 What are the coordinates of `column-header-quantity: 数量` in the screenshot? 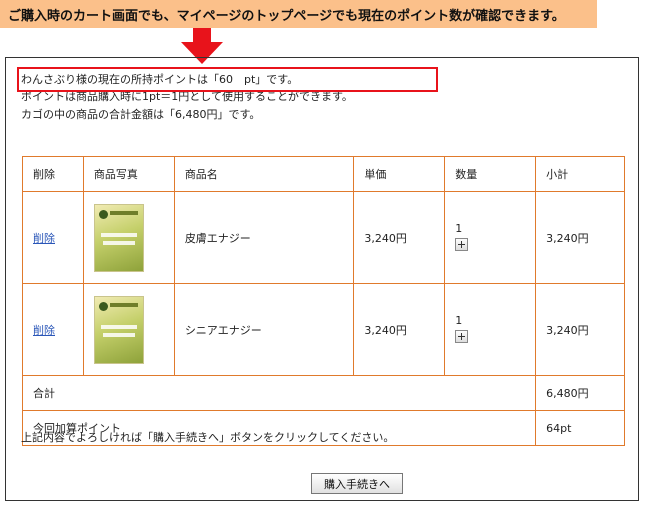 It's located at (490, 174).